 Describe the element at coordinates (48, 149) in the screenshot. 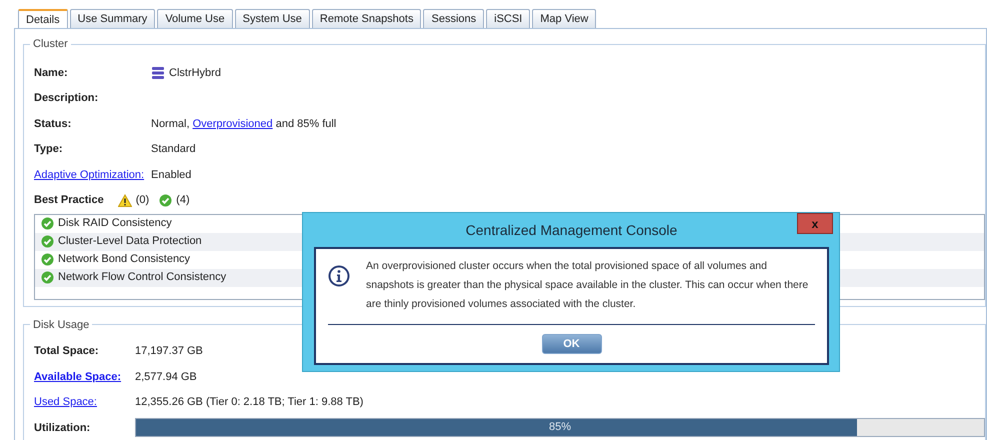

I see `field-label: Type:` at that location.